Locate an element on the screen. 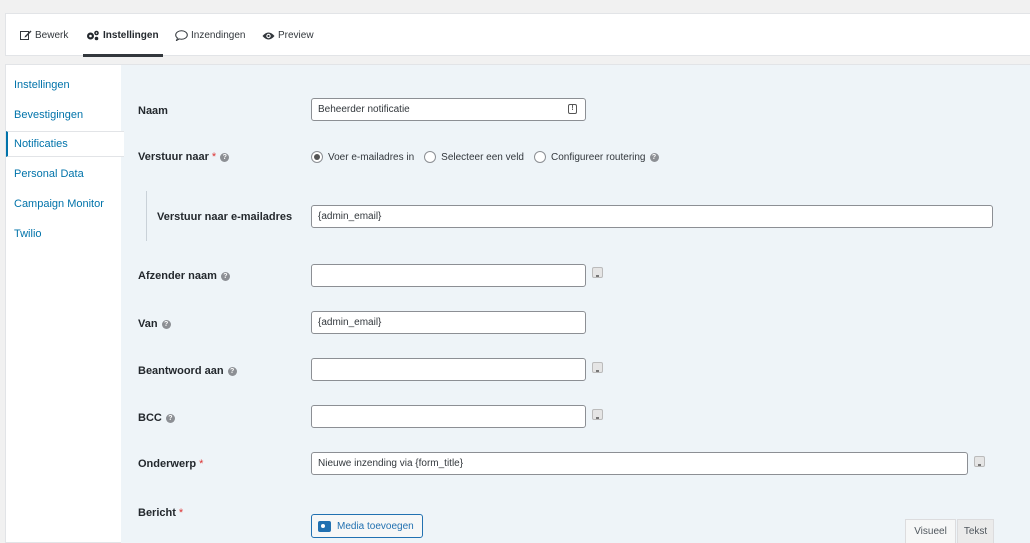 The height and width of the screenshot is (543, 1030). sidebar-item-label: Notificaties is located at coordinates (41, 144).